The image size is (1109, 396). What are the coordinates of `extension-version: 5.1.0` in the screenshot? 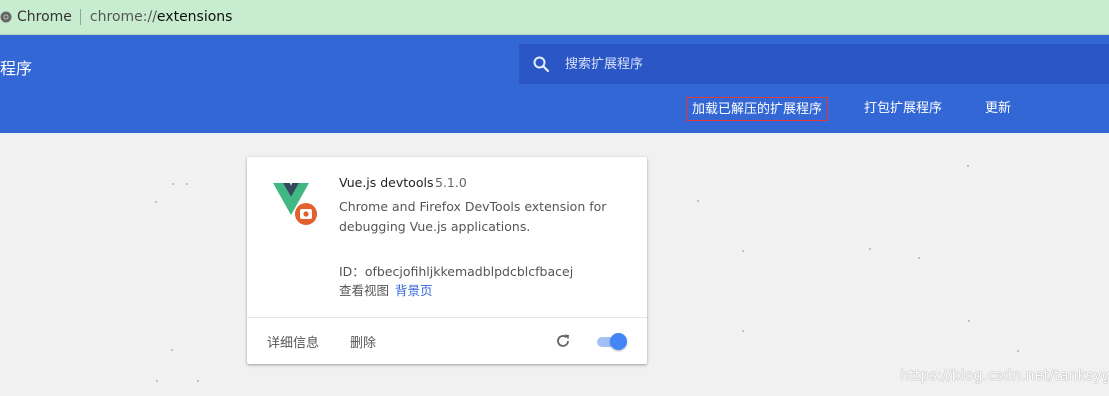 It's located at (451, 182).